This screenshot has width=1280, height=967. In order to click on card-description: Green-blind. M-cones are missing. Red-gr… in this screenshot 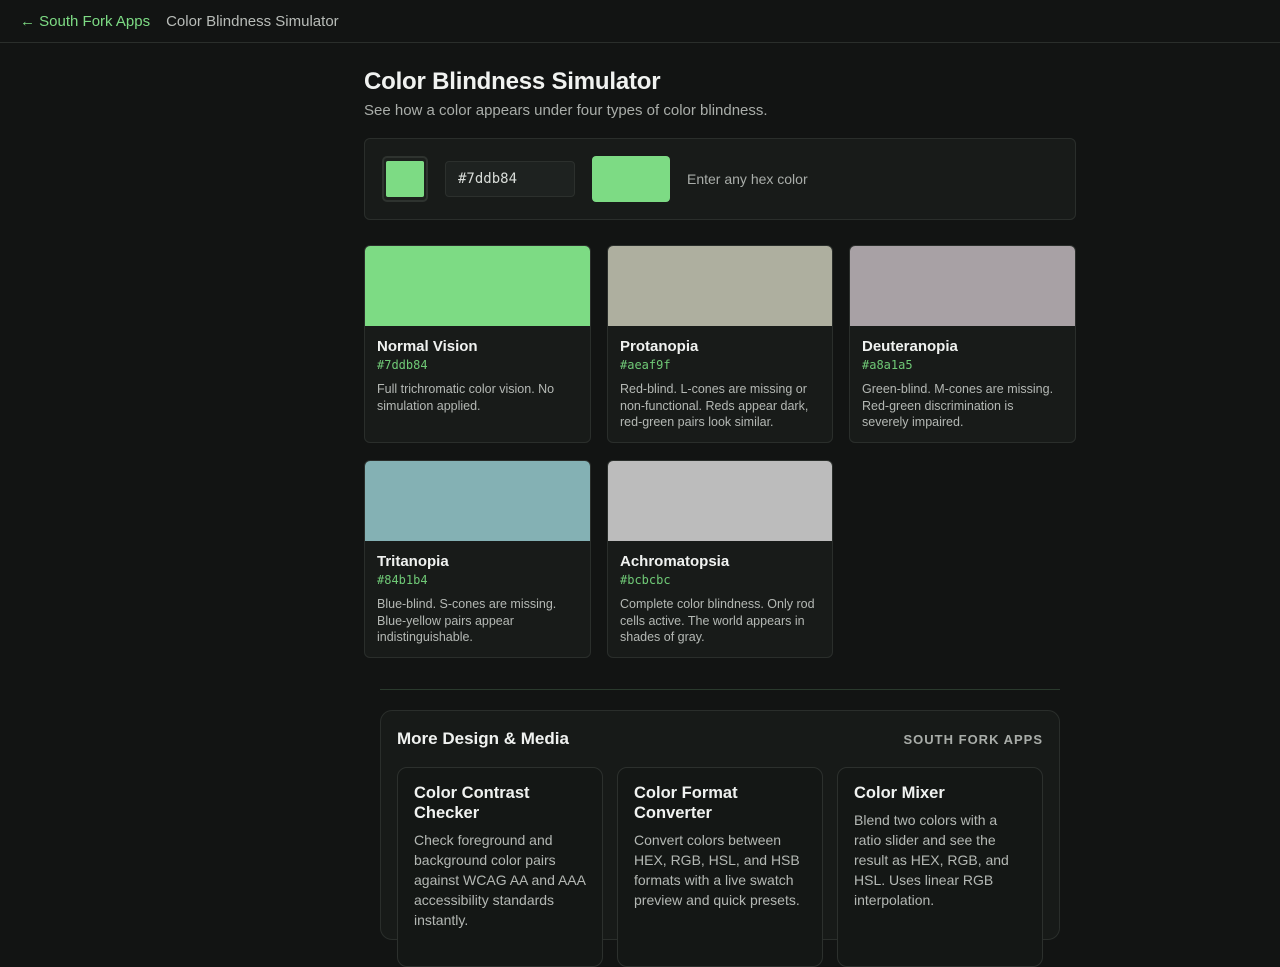, I will do `click(958, 405)`.